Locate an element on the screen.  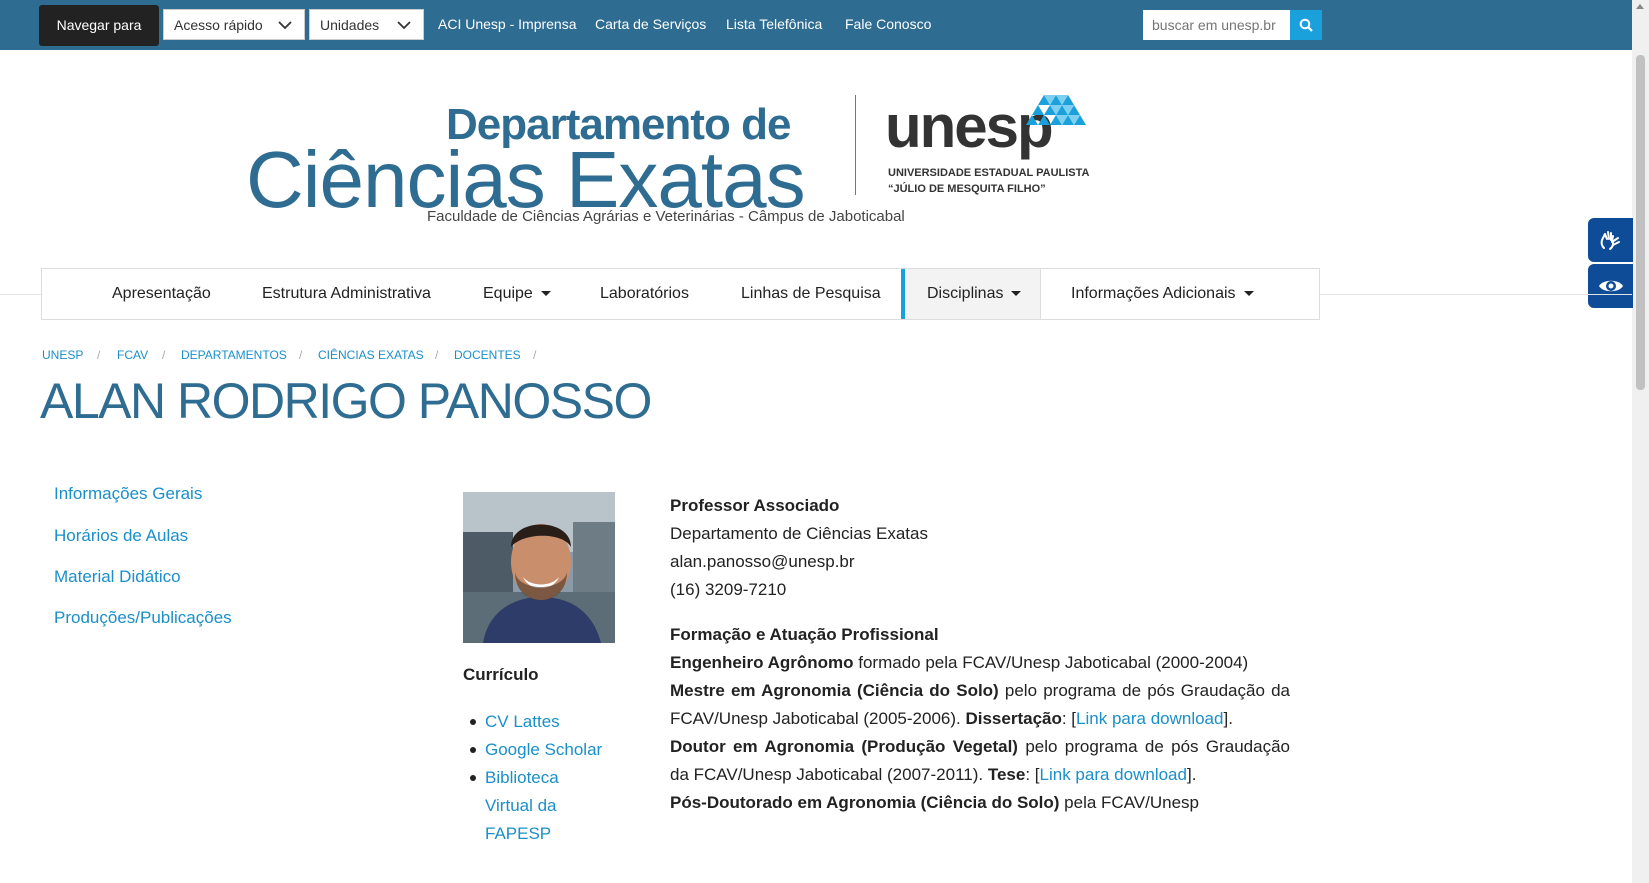
nav-item-informacoes-adicionais: Informações Adicionais is located at coordinates (1162, 294).